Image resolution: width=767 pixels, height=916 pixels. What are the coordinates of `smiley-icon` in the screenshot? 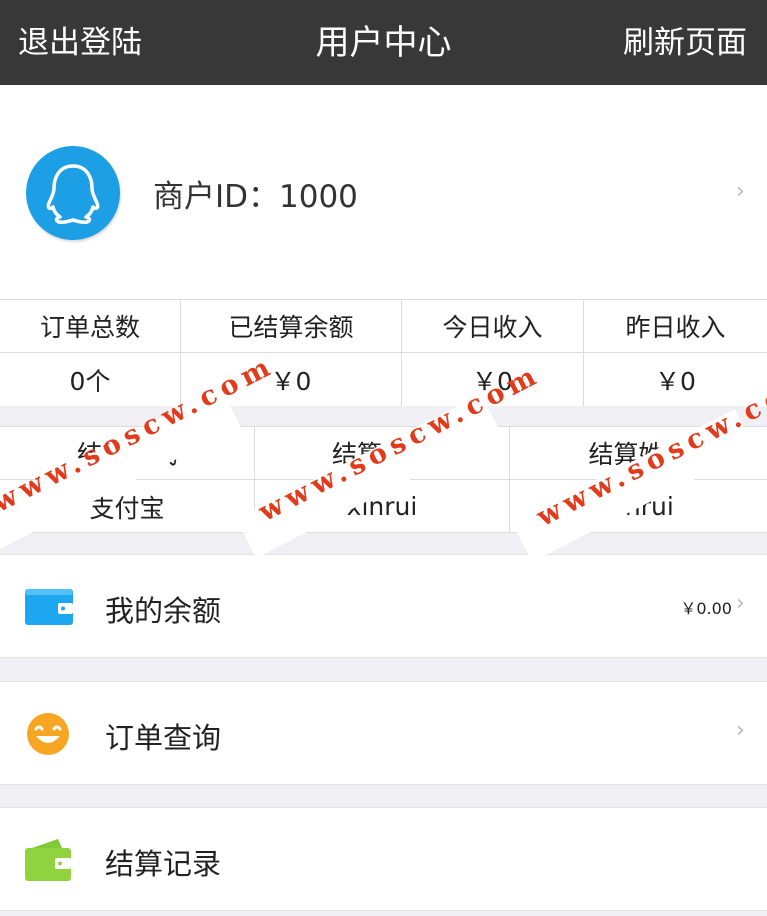 It's located at (48, 734).